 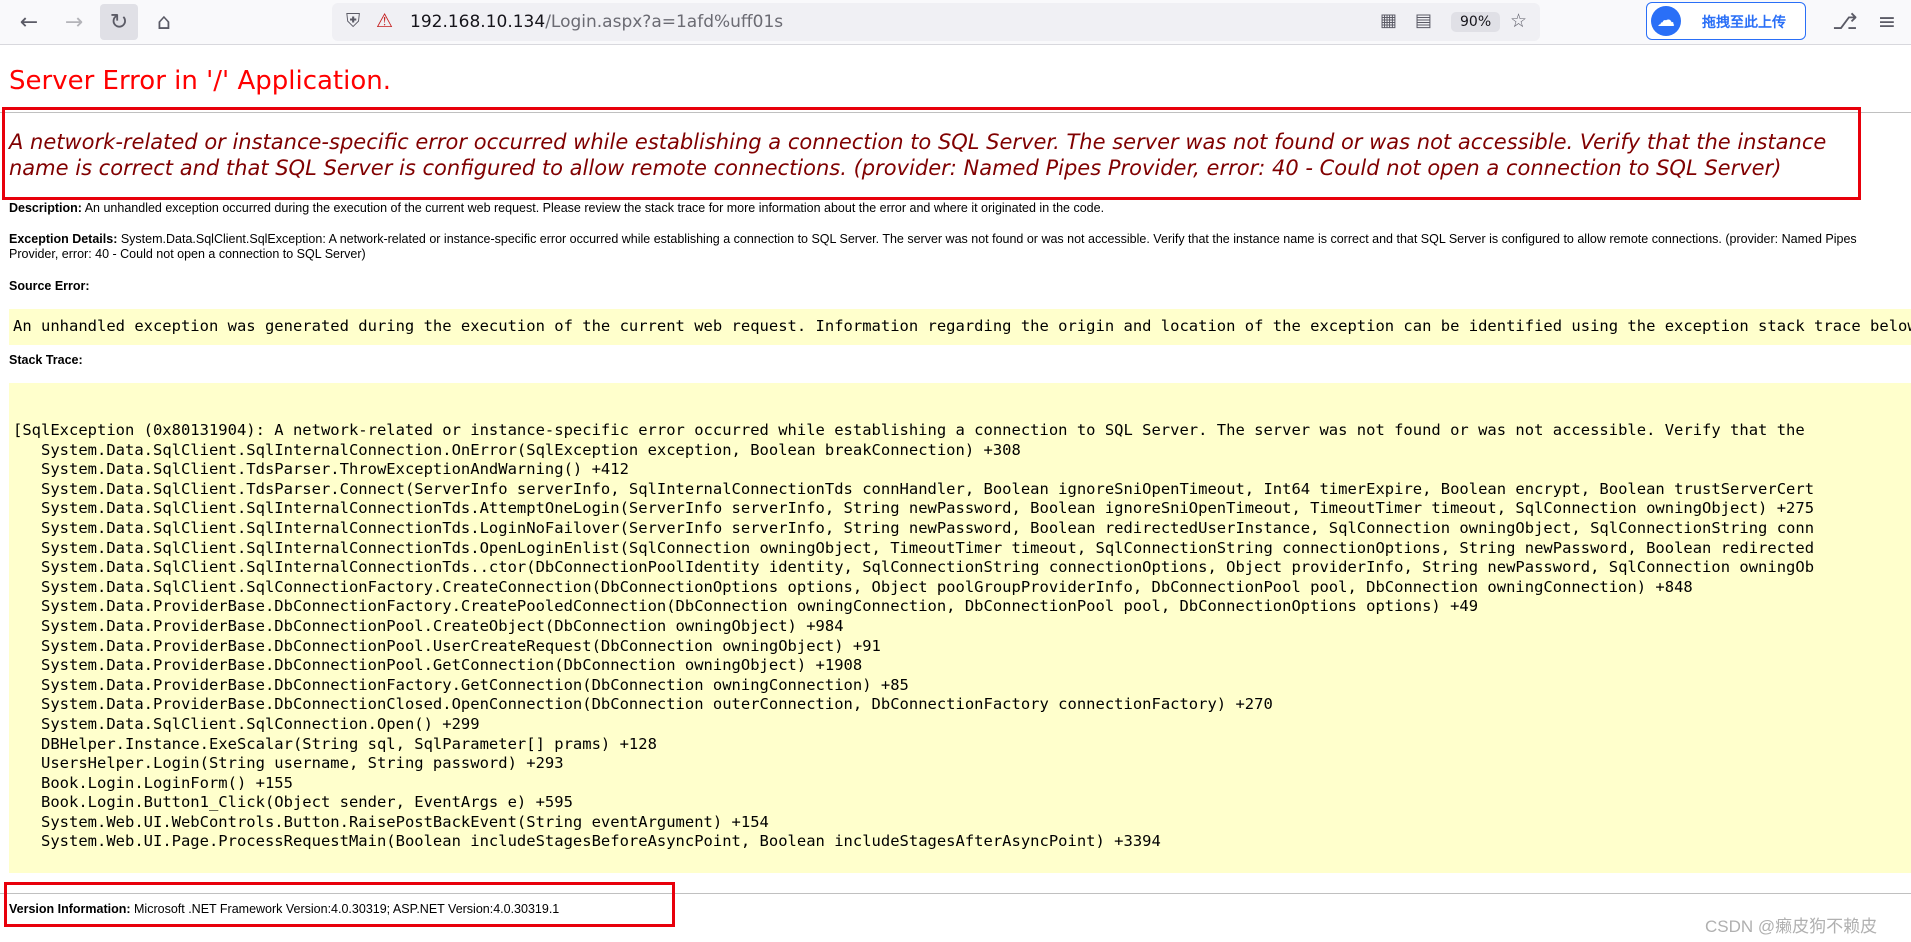 I want to click on reload-icon: ↻, so click(x=119, y=22).